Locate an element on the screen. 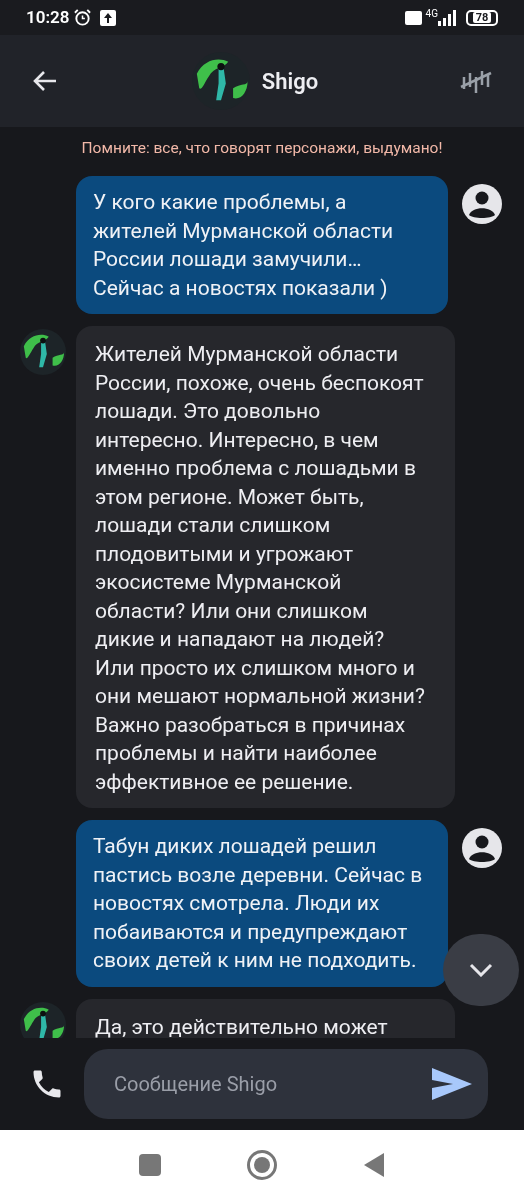 The image size is (524, 1200). battery-icon: 78 is located at coordinates (482, 17).